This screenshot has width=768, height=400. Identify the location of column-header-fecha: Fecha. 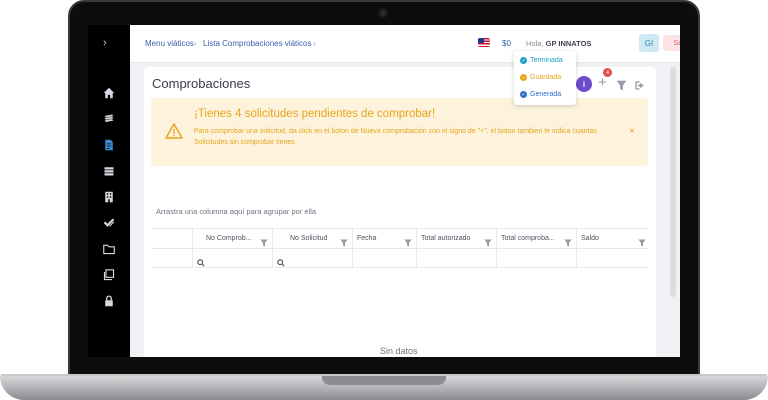
(384, 238).